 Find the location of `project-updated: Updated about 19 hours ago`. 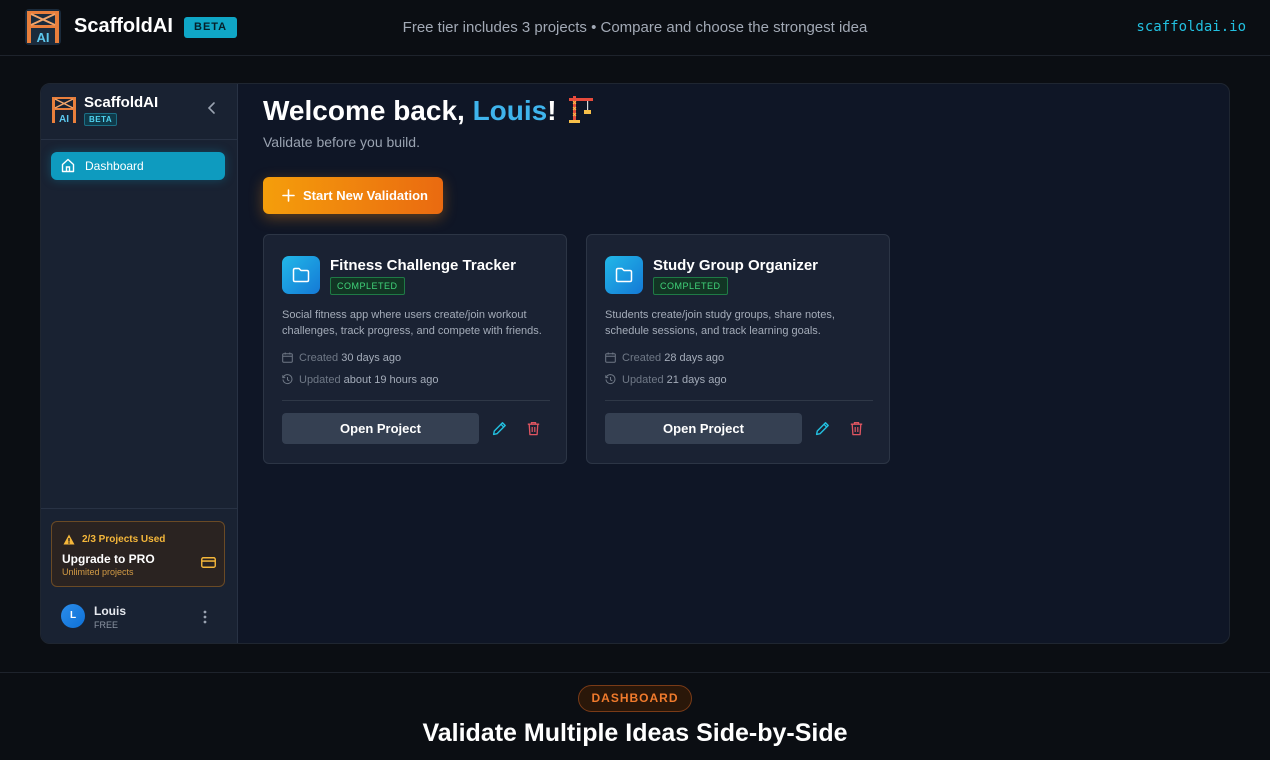

project-updated: Updated about 19 hours ago is located at coordinates (360, 380).